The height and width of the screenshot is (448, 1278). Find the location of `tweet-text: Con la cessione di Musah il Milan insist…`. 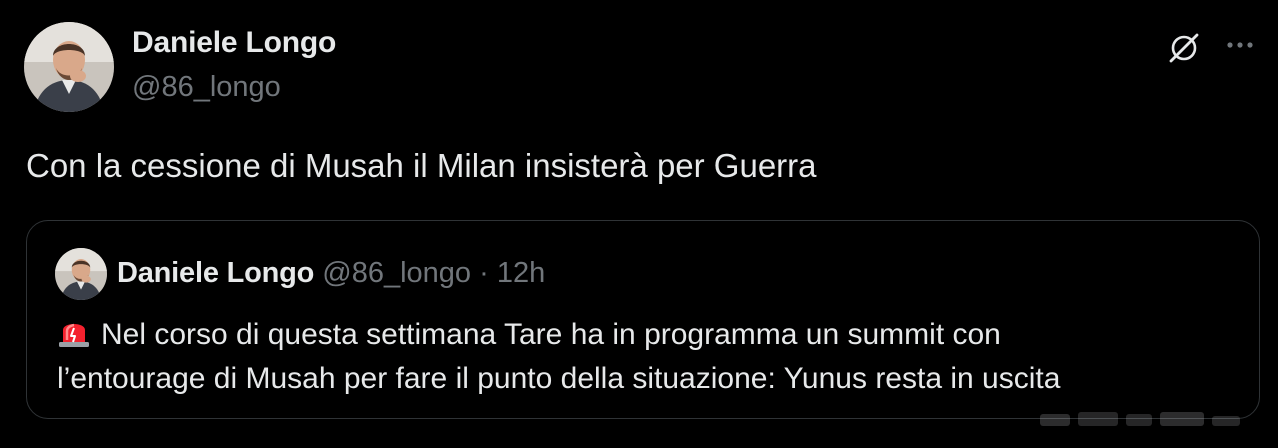

tweet-text: Con la cessione di Musah il Milan insist… is located at coordinates (421, 165).